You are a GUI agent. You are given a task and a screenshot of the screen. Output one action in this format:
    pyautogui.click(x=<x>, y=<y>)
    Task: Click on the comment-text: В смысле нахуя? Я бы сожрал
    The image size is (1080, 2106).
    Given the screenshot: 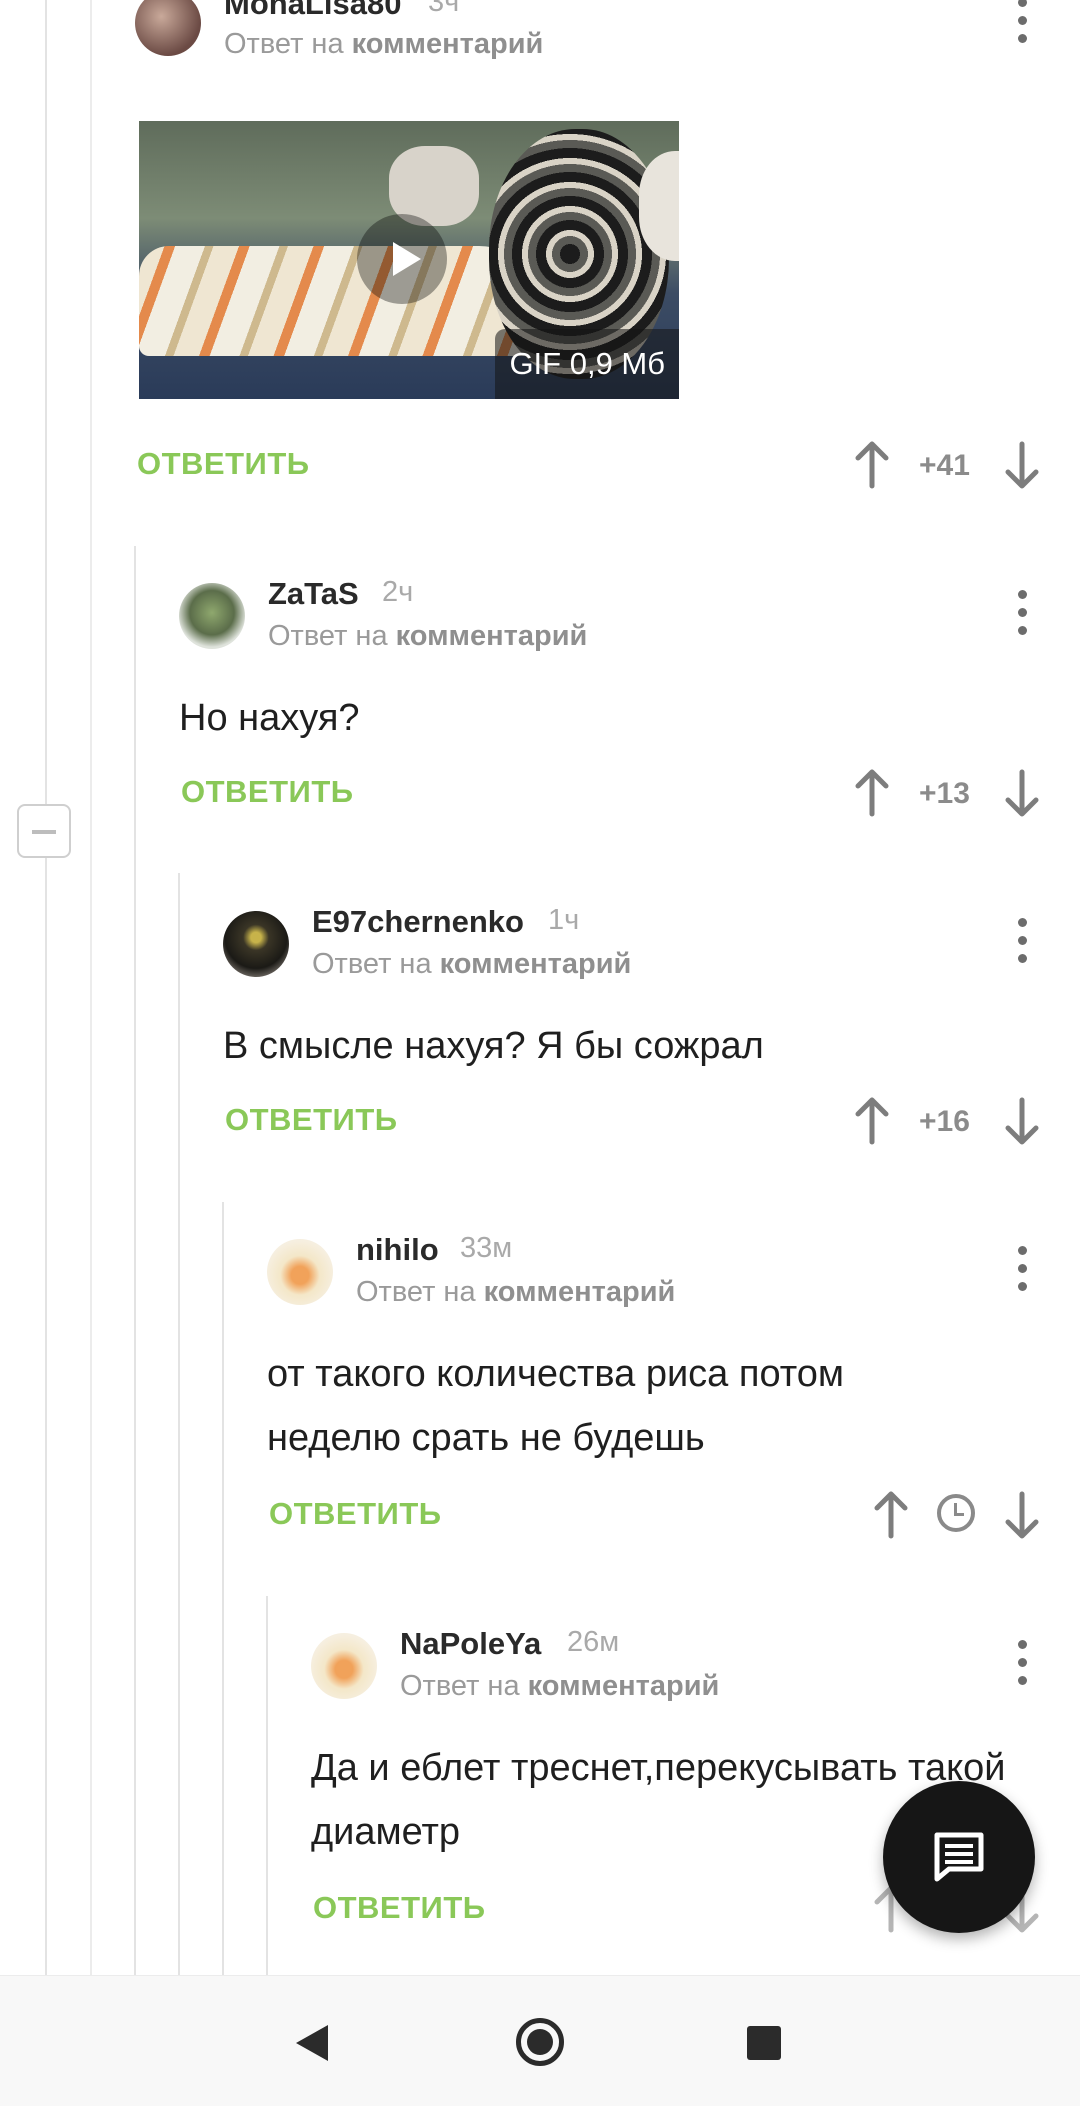 What is the action you would take?
    pyautogui.click(x=493, y=1046)
    